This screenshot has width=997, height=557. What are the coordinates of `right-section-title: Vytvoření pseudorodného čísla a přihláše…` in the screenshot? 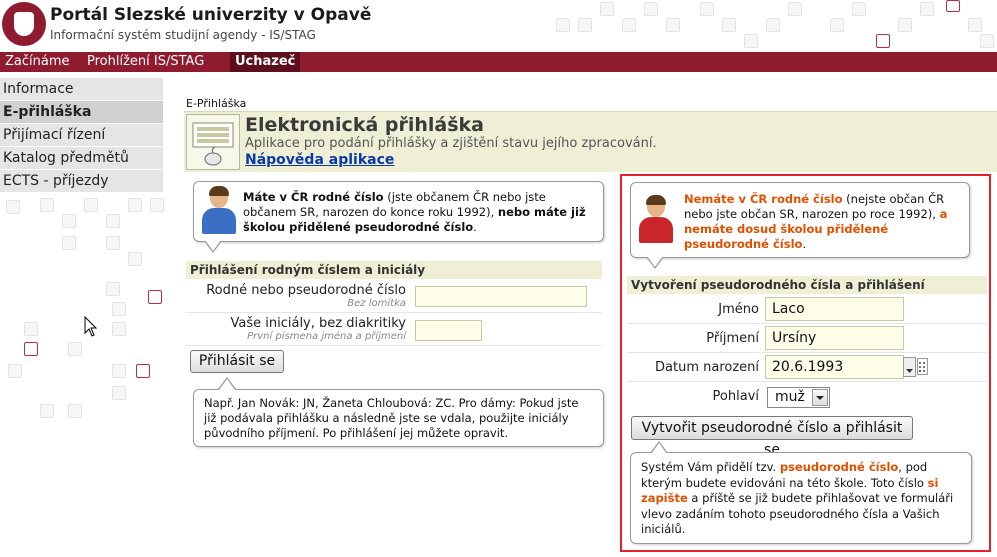 It's located at (807, 285).